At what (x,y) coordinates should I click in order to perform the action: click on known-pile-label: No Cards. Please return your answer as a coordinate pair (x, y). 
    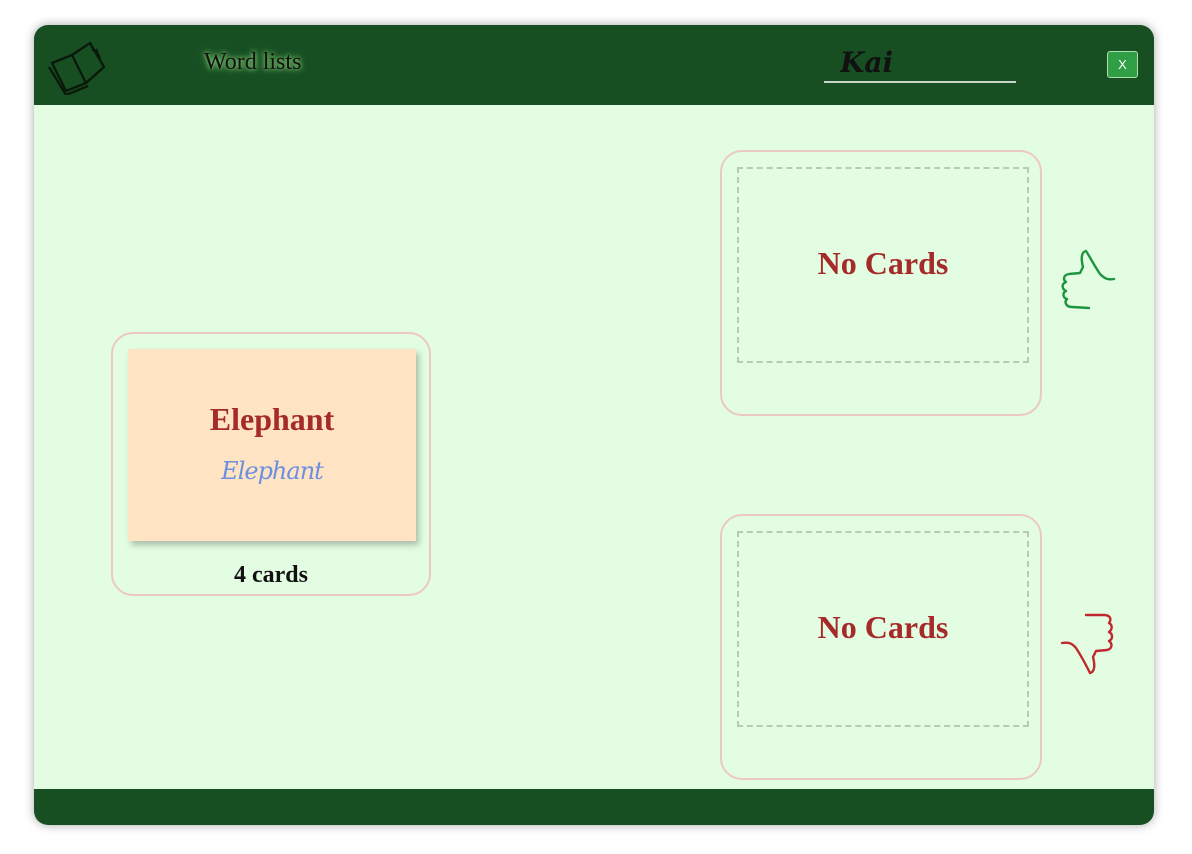
    Looking at the image, I should click on (883, 263).